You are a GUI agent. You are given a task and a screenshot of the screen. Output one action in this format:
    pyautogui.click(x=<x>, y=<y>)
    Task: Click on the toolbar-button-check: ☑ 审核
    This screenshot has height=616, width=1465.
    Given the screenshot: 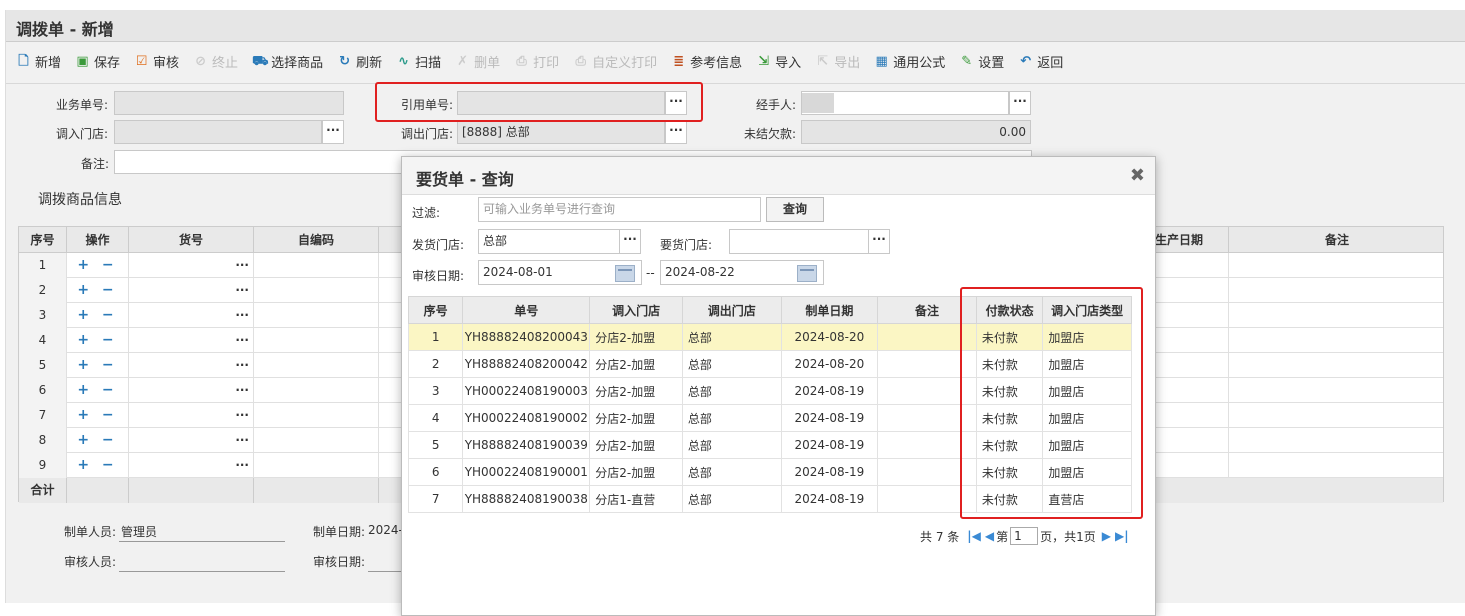 What is the action you would take?
    pyautogui.click(x=156, y=61)
    